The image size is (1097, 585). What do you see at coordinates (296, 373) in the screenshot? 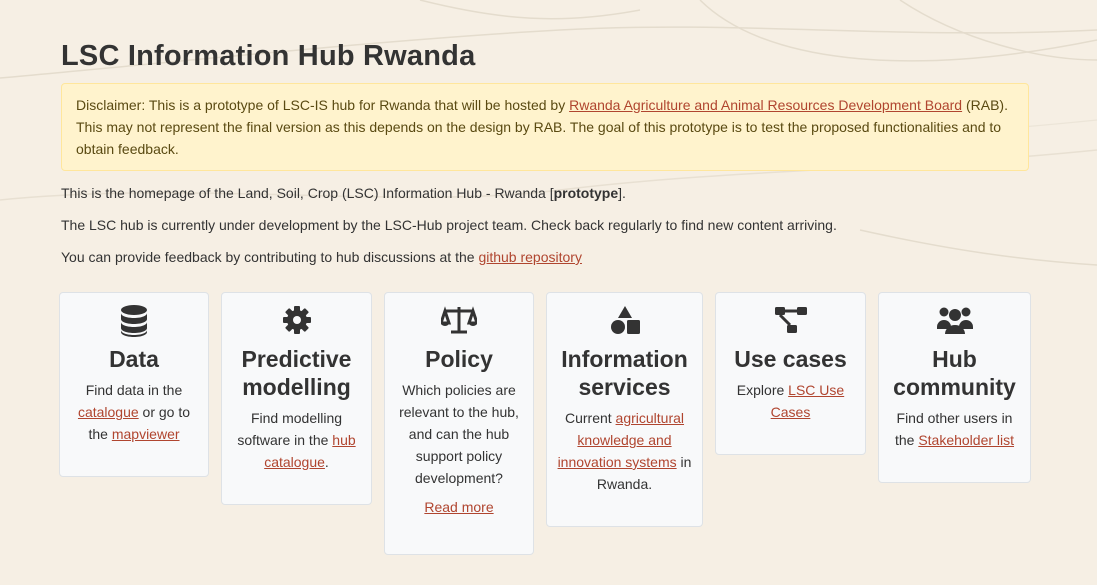
I see `card-predictive-modelling-title: Predictive modelling` at bounding box center [296, 373].